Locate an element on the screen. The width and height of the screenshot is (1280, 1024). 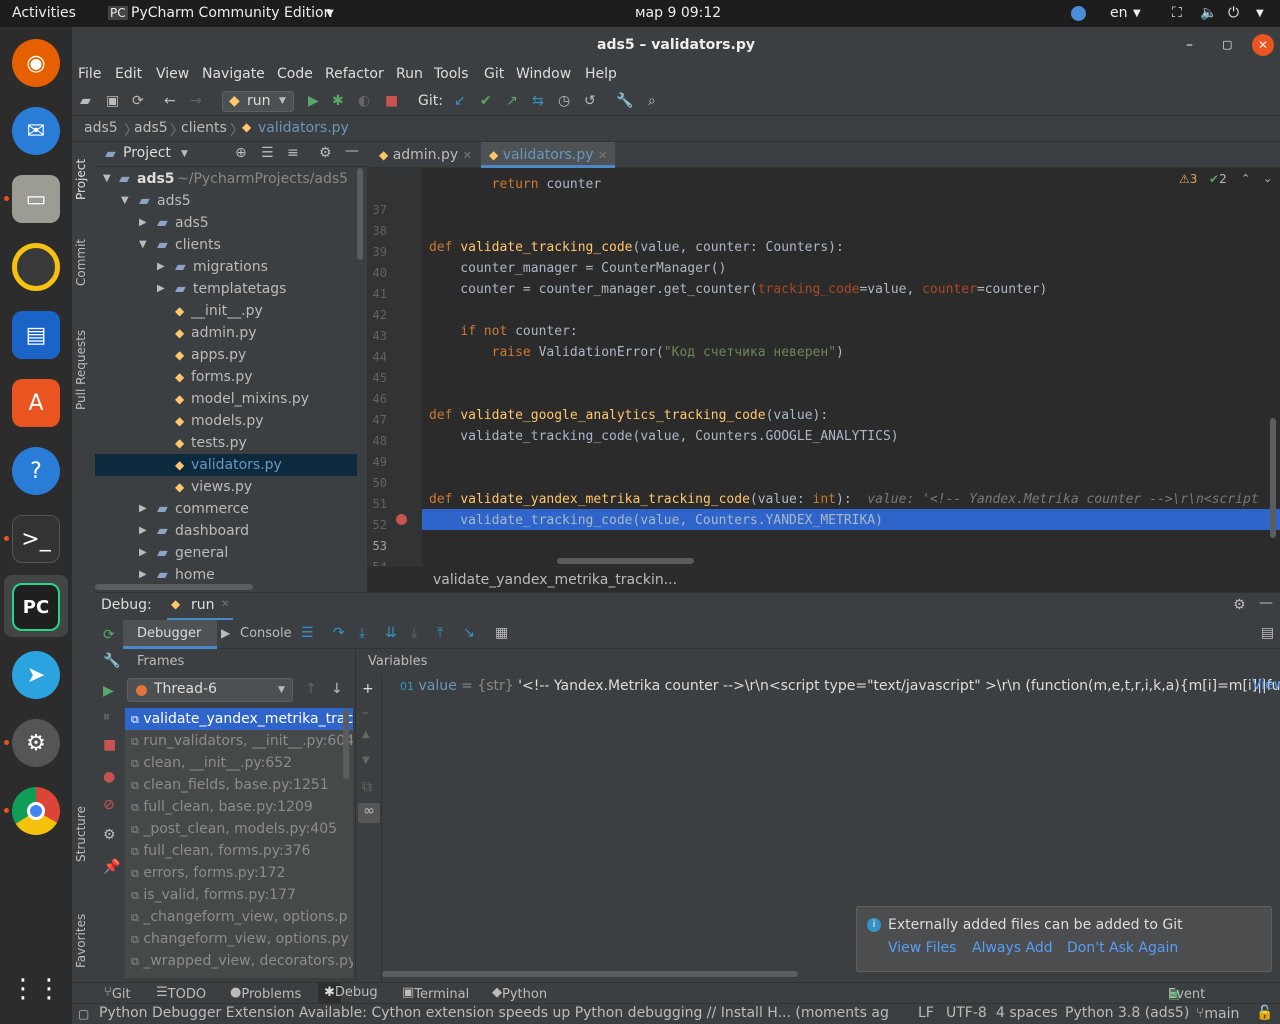
warning-icon: ⚠3 is located at coordinates (1188, 179).